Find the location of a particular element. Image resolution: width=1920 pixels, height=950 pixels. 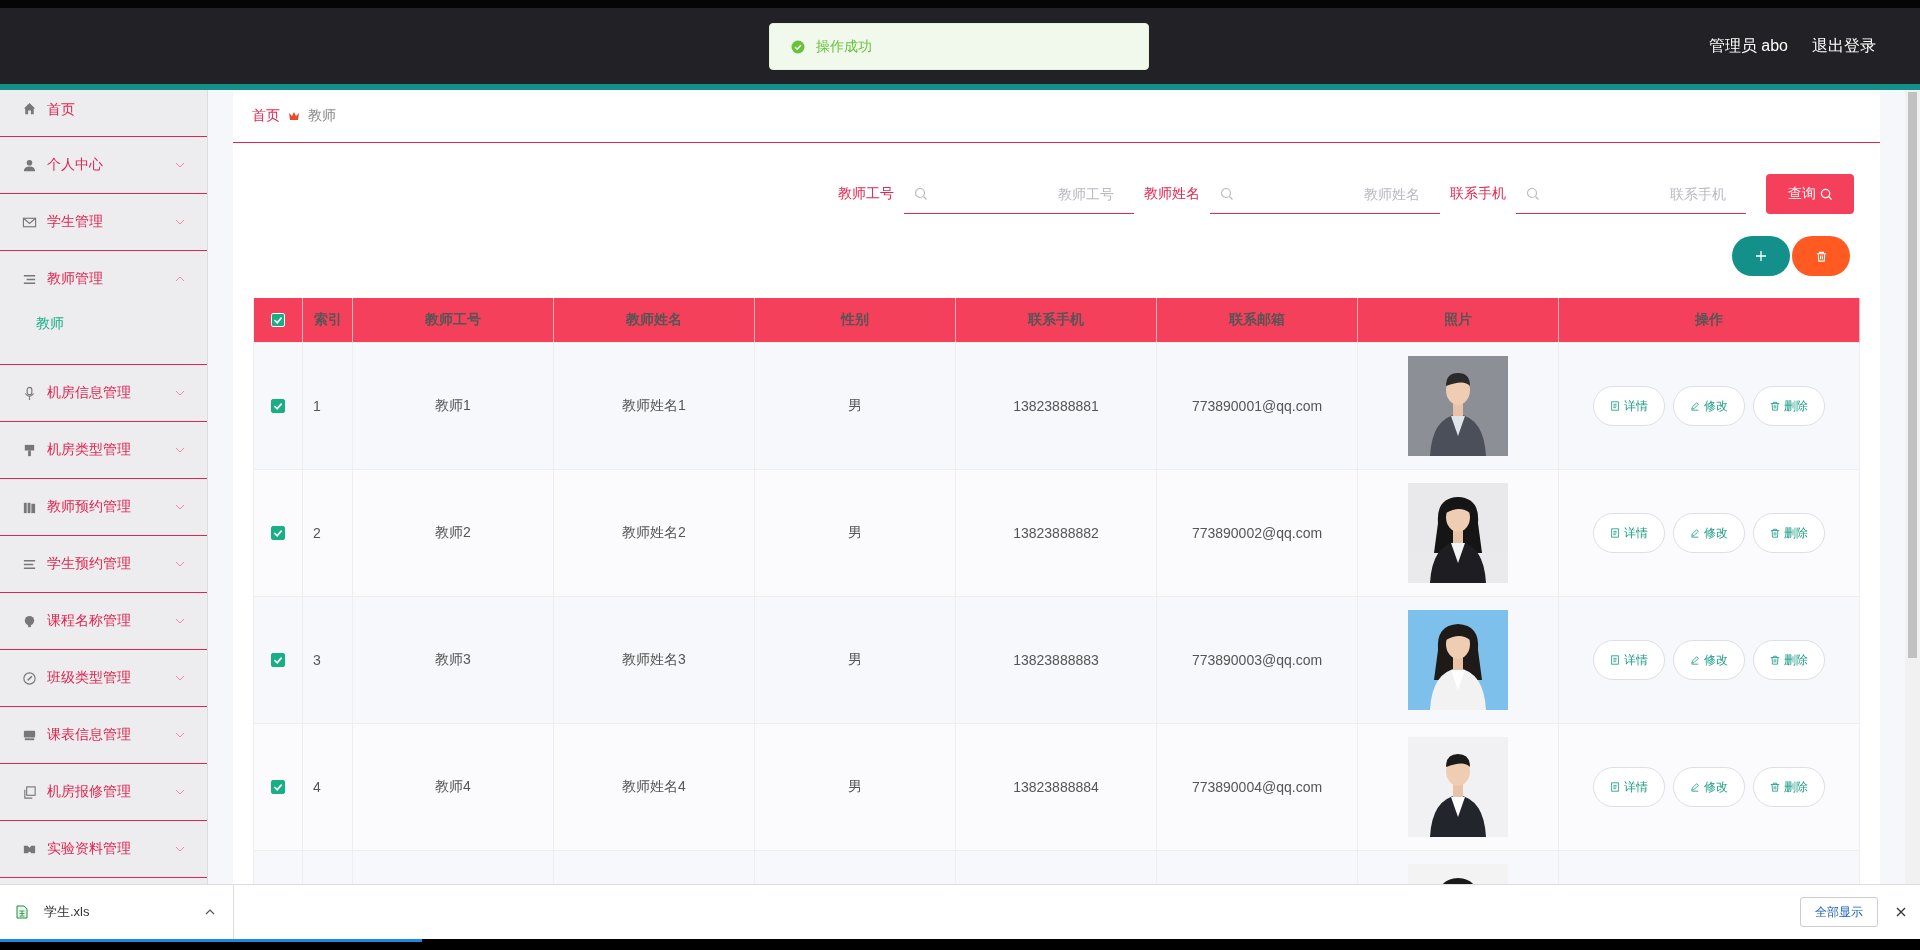

sidebar-item: 学生预约管理 is located at coordinates (103, 564).